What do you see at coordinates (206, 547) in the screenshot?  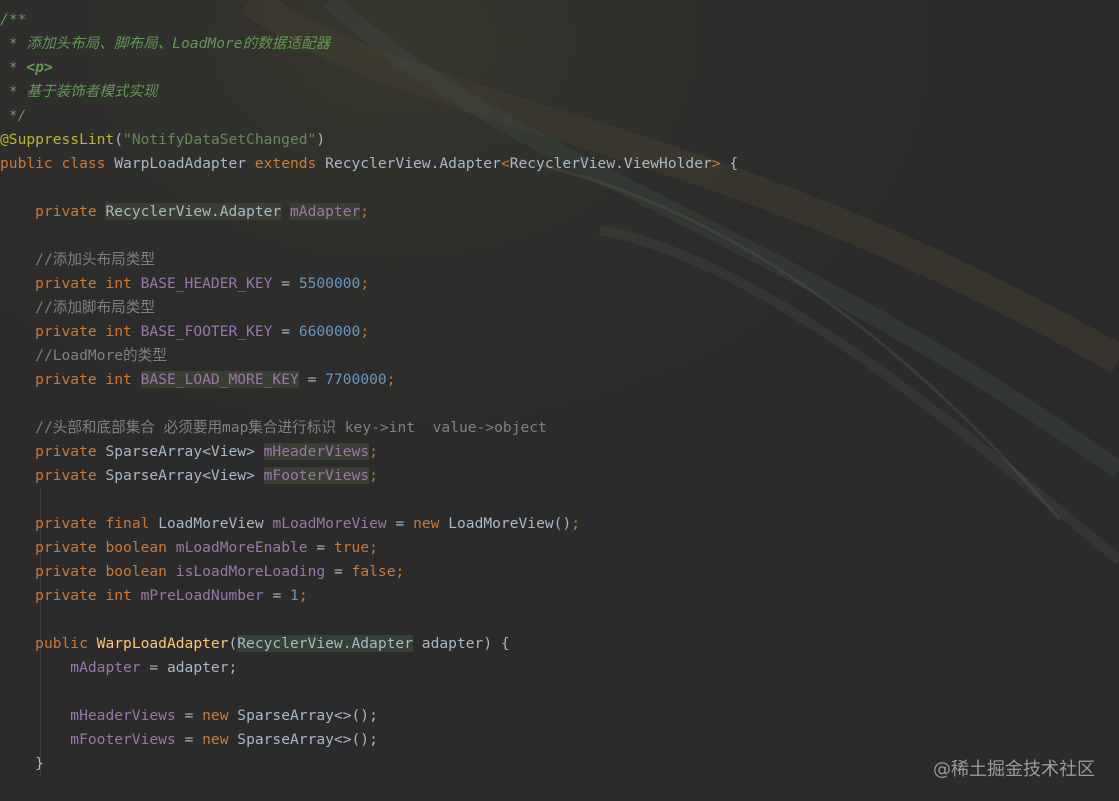 I see `code-line-23: private boolean mLoadMoreEnable = true;` at bounding box center [206, 547].